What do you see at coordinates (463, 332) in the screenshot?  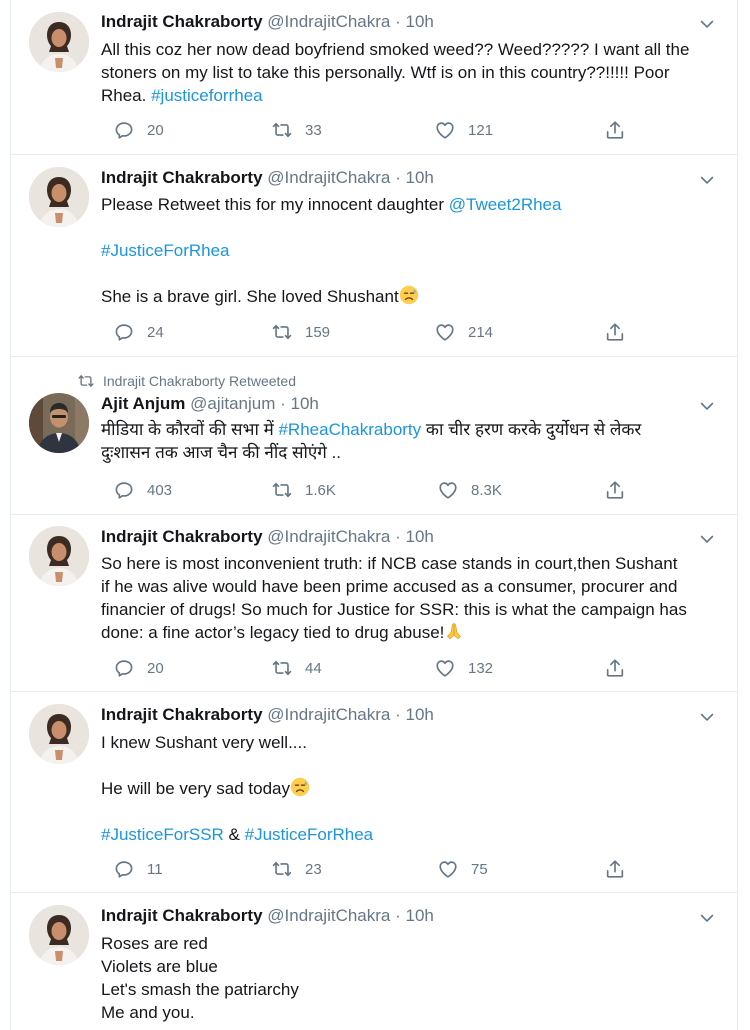 I see `like-button: 214` at bounding box center [463, 332].